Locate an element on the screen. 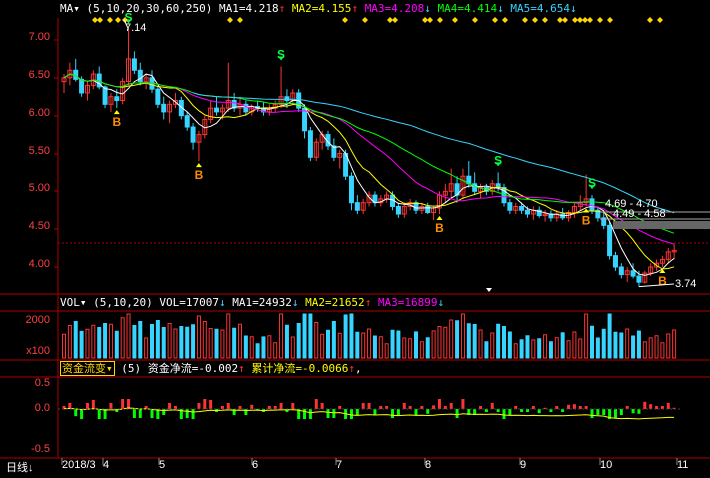 This screenshot has height=478, width=710. period-selector: 日线↓ is located at coordinates (20, 467).